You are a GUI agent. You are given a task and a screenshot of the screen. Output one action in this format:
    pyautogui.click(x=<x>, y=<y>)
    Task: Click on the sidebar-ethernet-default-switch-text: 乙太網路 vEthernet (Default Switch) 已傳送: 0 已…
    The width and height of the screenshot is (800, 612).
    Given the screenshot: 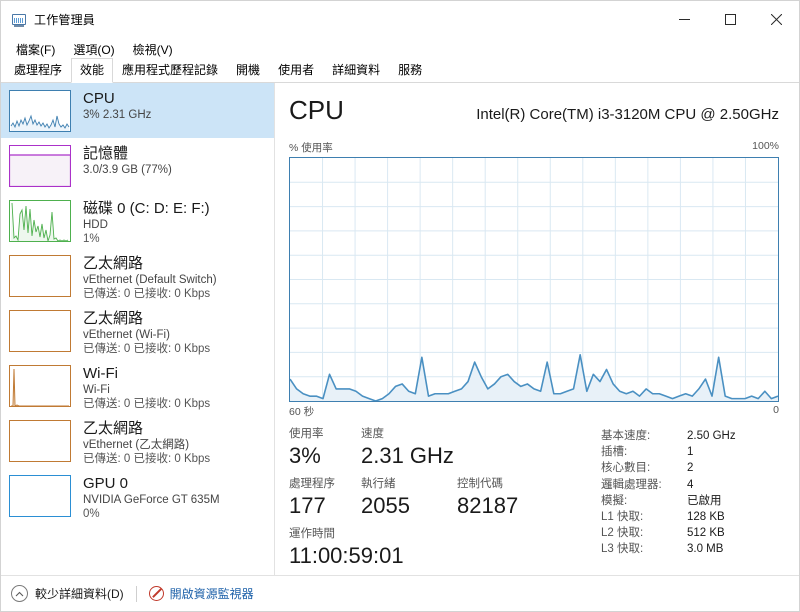 What is the action you would take?
    pyautogui.click(x=150, y=277)
    